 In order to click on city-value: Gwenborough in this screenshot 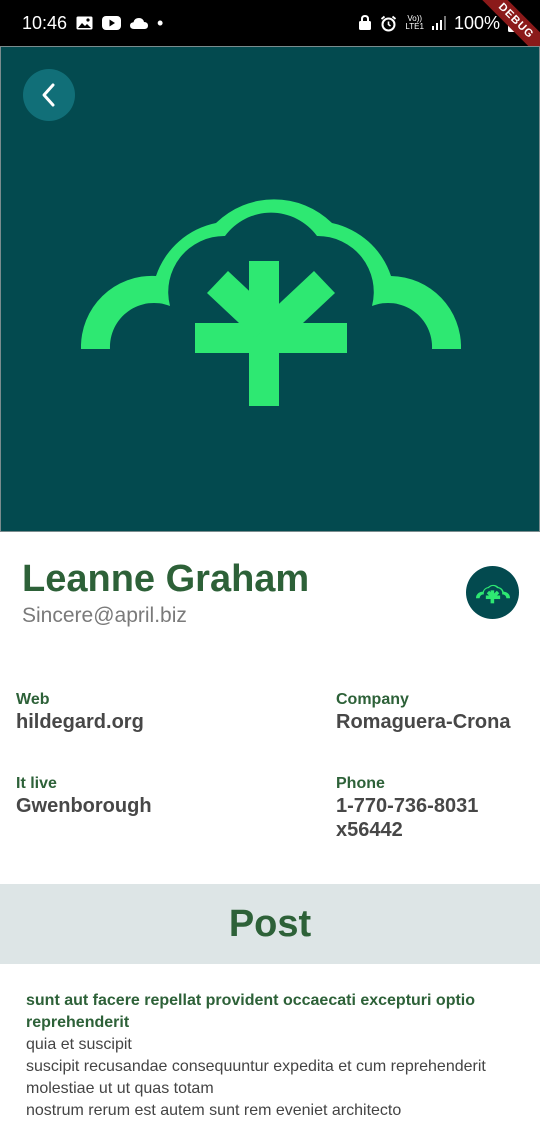, I will do `click(84, 806)`.